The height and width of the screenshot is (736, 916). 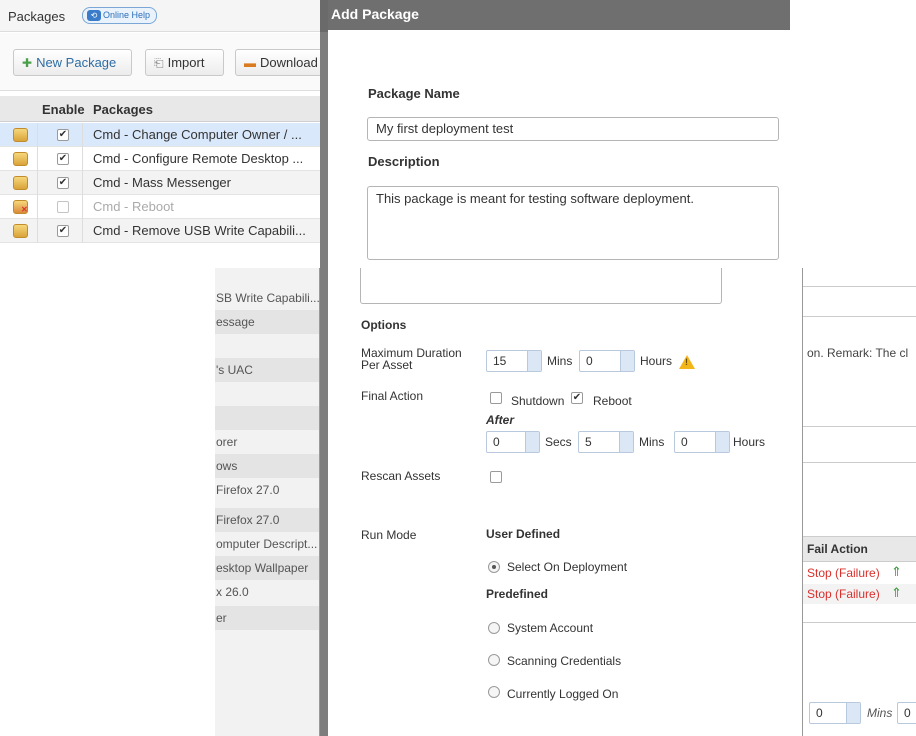 What do you see at coordinates (401, 476) in the screenshot?
I see `rescan-assets-label: Rescan Assets` at bounding box center [401, 476].